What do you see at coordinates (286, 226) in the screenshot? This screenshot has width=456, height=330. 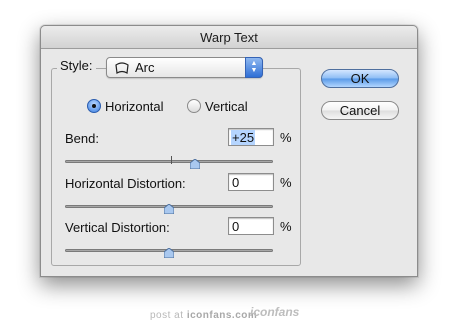 I see `vertical-distortion-unit: %` at bounding box center [286, 226].